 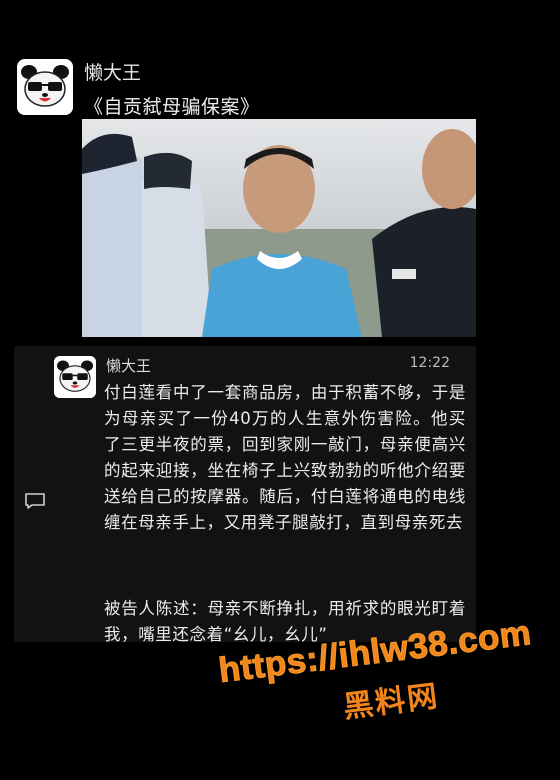 I want to click on card-author-avatar, so click(x=75, y=377).